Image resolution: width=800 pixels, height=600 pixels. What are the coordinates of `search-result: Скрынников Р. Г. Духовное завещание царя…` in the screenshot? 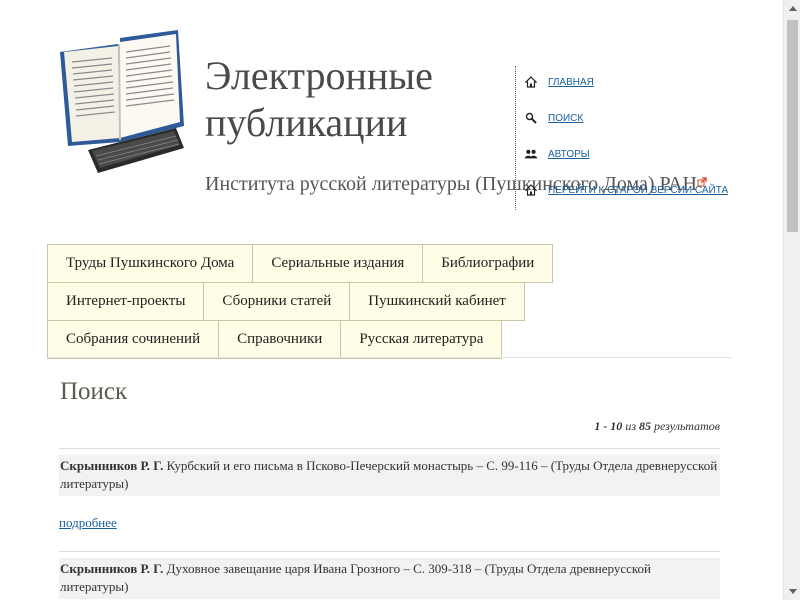 It's located at (389, 578).